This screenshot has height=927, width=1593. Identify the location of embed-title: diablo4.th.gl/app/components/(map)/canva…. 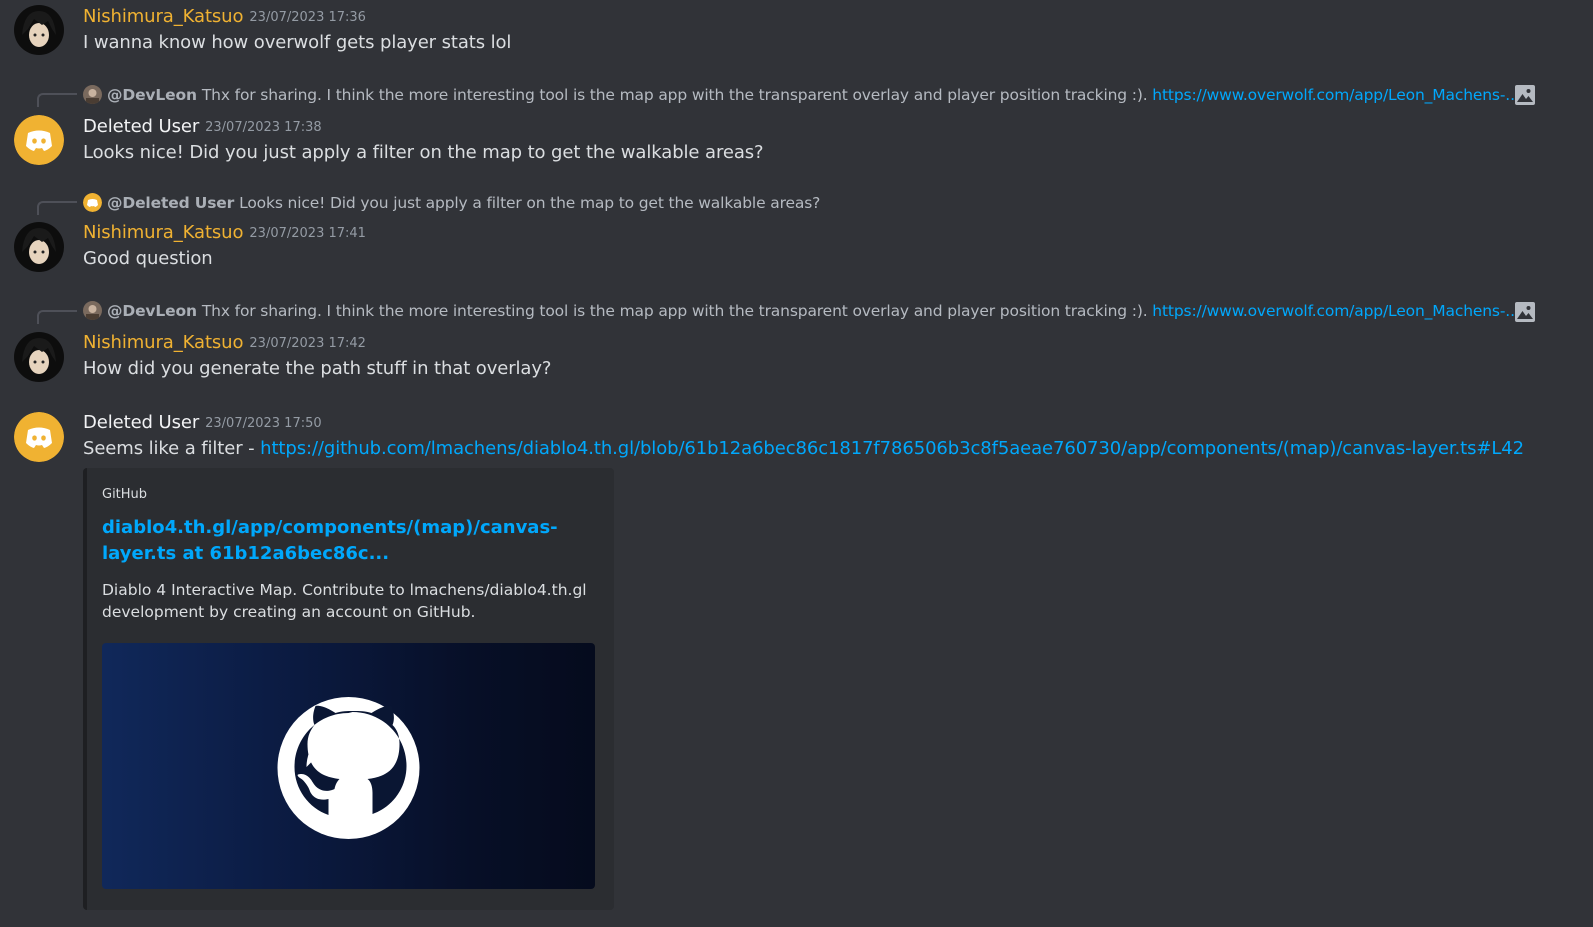
(347, 541).